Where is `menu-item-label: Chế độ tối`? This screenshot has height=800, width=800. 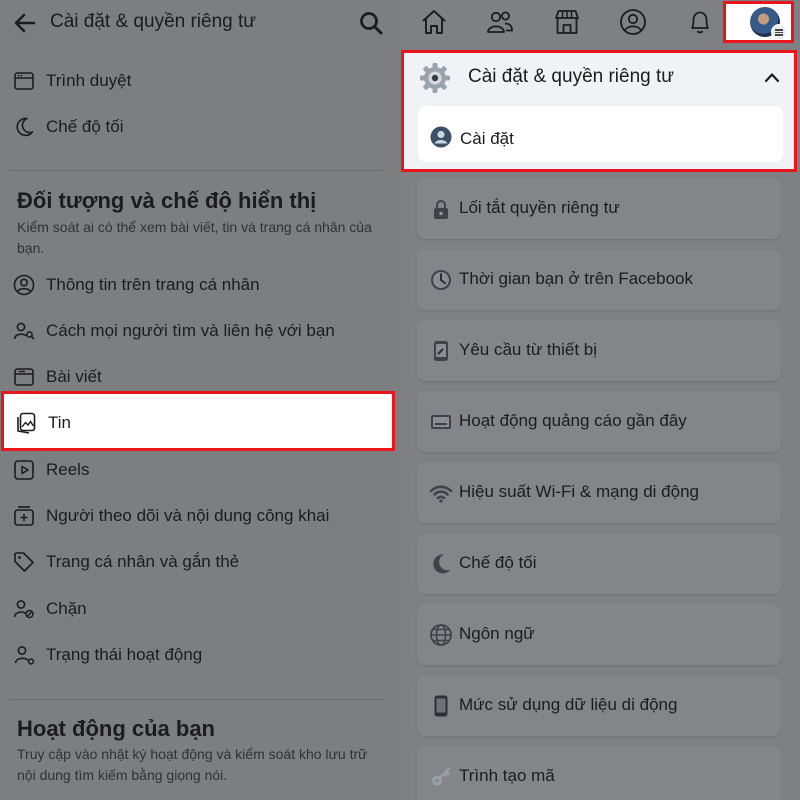
menu-item-label: Chế độ tối is located at coordinates (85, 126).